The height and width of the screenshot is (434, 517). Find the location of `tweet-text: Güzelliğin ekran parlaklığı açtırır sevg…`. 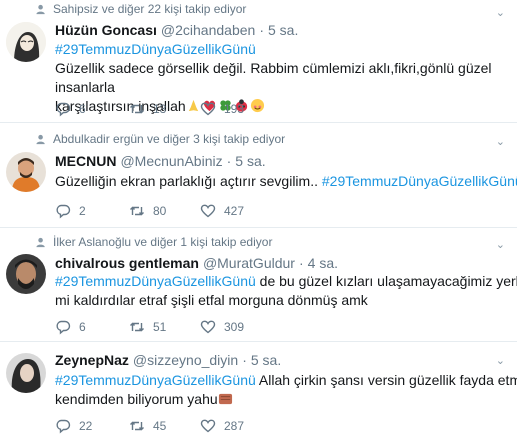

tweet-text: Güzelliğin ekran parlaklığı açtırır sevg… is located at coordinates (286, 181).